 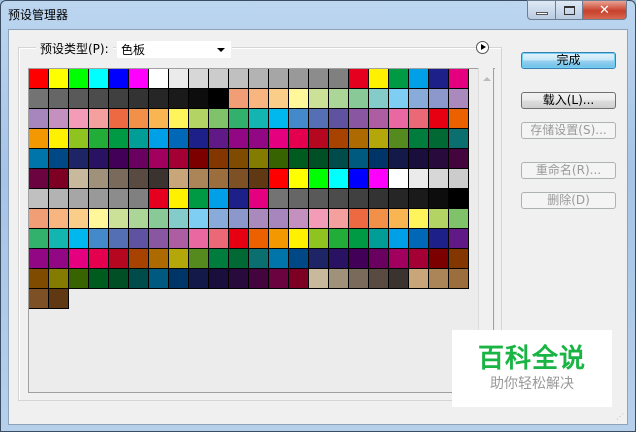 What do you see at coordinates (620, 416) in the screenshot?
I see `resize-grip-icon: ⋰` at bounding box center [620, 416].